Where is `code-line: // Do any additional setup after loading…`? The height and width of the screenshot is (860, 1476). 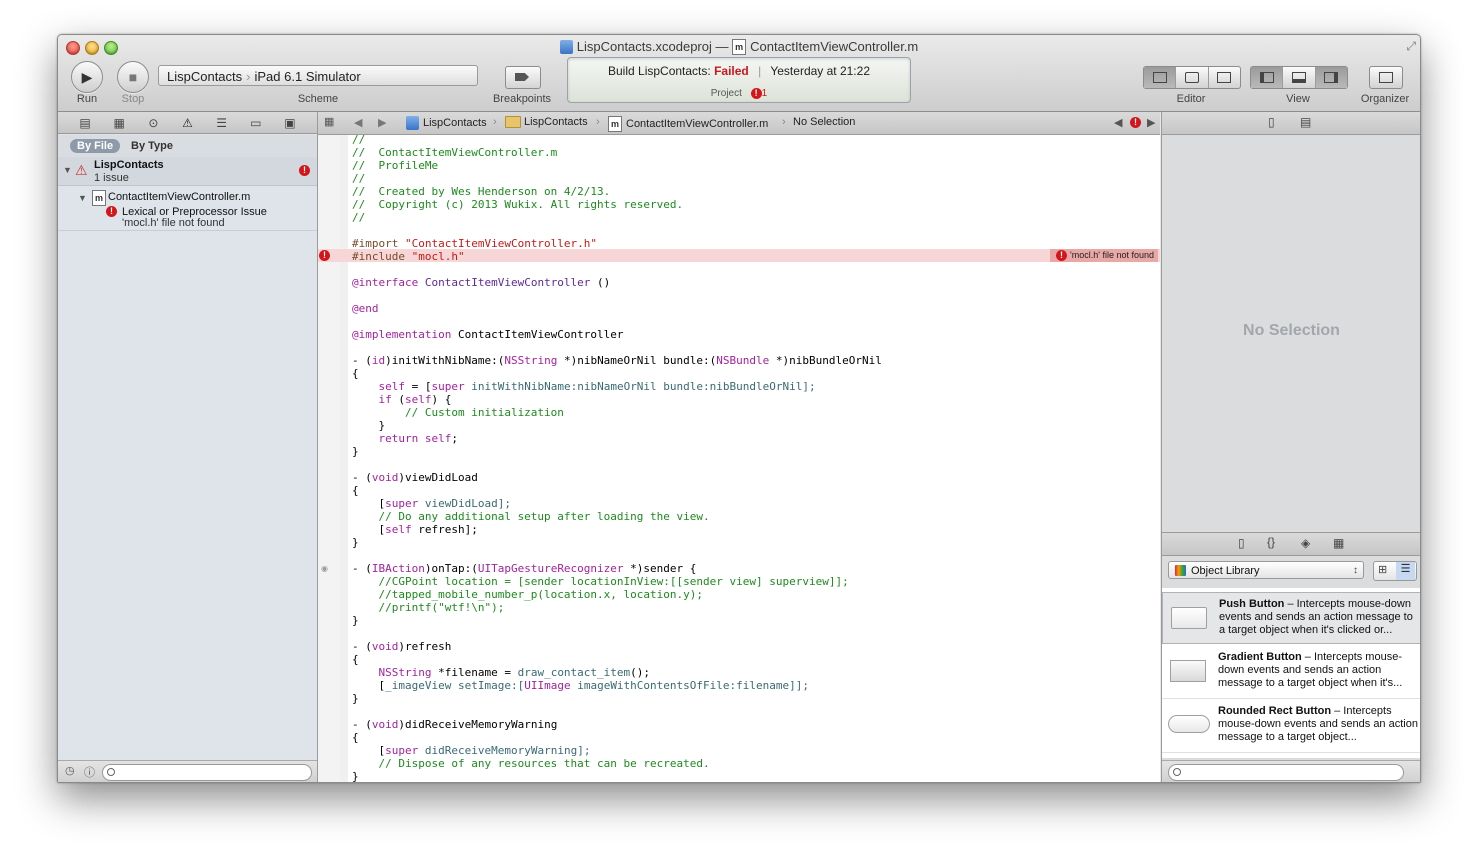
code-line: // Do any additional setup after loading… is located at coordinates (531, 516).